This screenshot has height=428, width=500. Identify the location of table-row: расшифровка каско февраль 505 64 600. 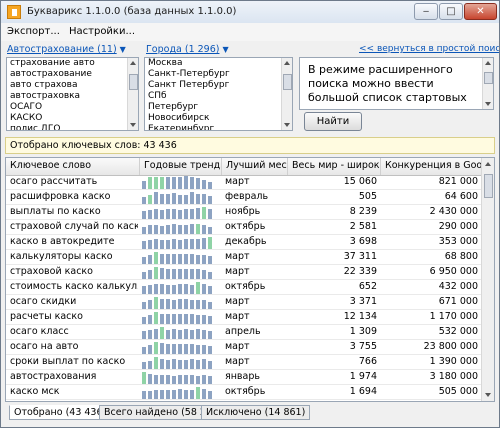
(244, 197).